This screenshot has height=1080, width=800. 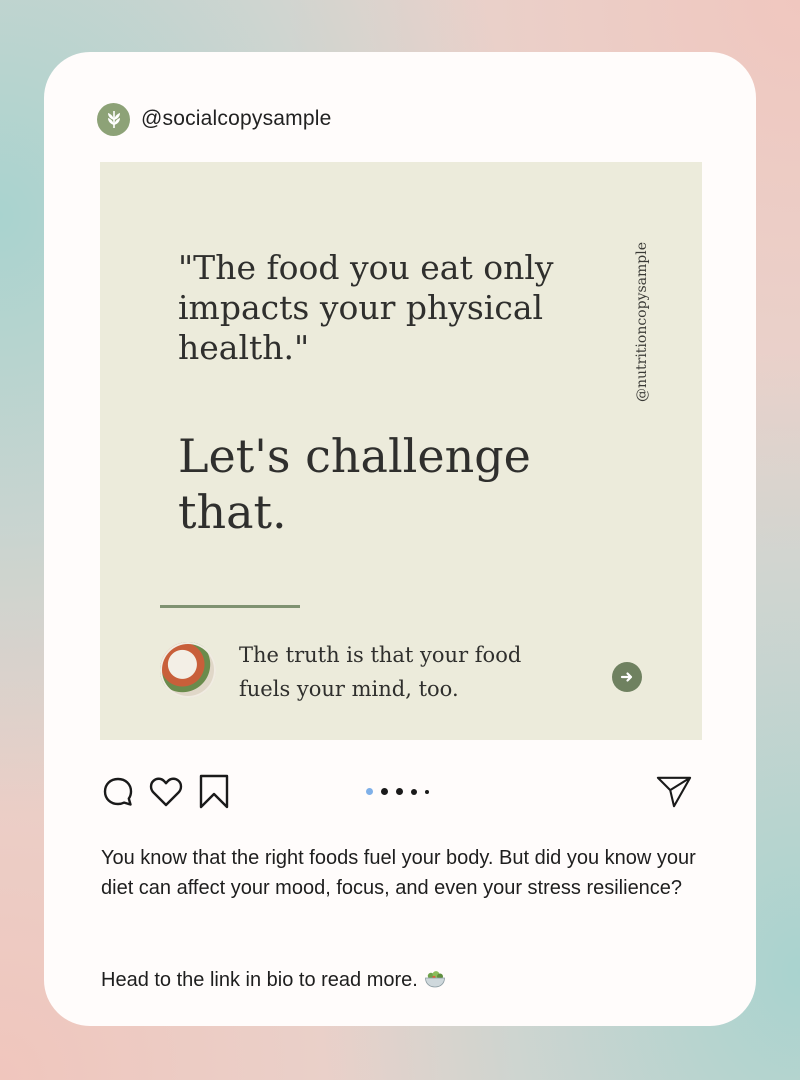 I want to click on post-caption-cta: Head to the link in bio to read more., so click(x=401, y=982).